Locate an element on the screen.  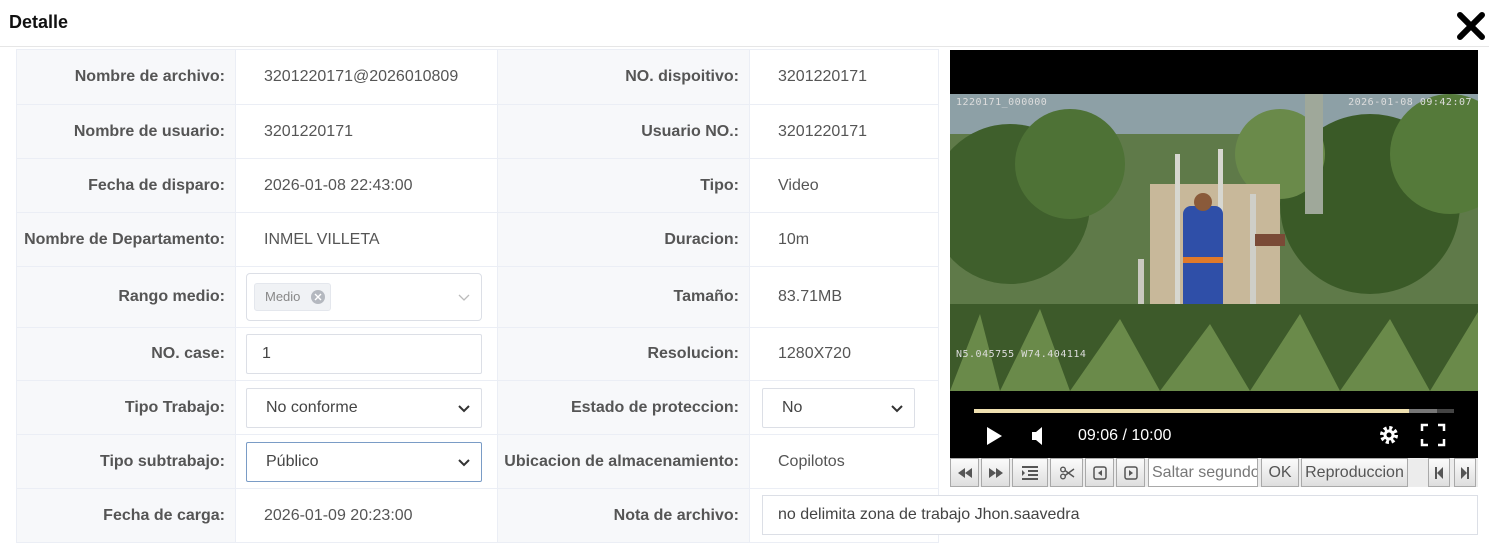
video-toolbar: Saltar segundos OK Reproduccion is located at coordinates (1214, 472).